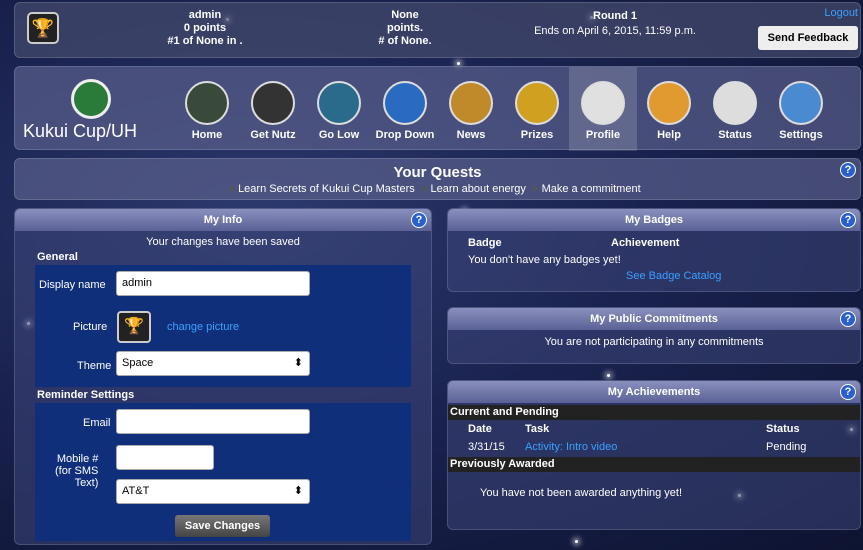 The height and width of the screenshot is (550, 863). Describe the element at coordinates (207, 135) in the screenshot. I see `nav-label: Home` at that location.